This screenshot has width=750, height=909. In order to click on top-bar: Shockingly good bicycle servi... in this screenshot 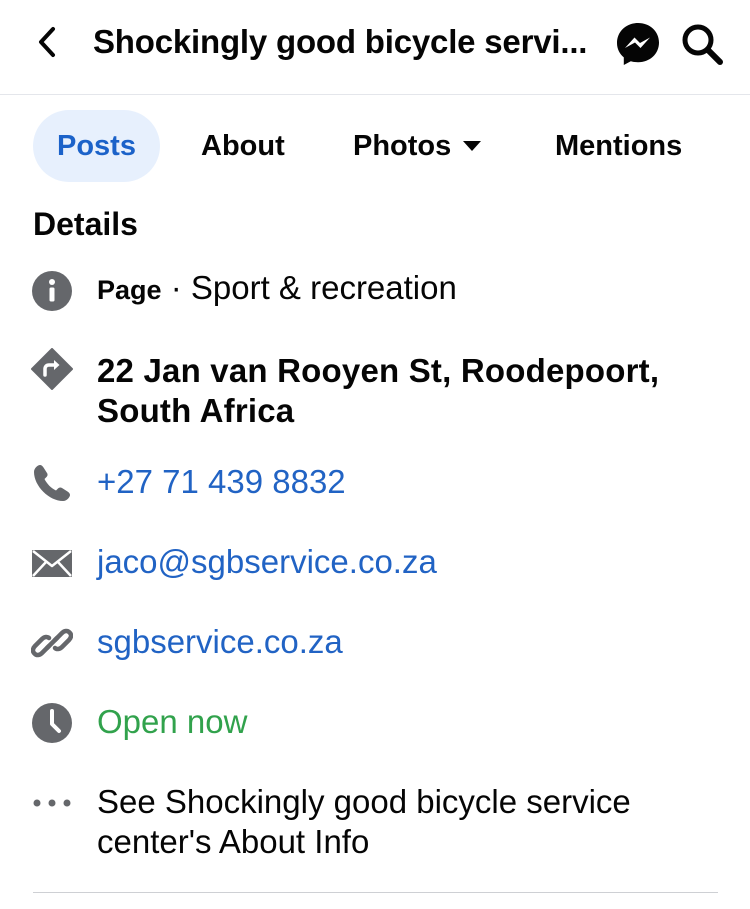, I will do `click(375, 47)`.